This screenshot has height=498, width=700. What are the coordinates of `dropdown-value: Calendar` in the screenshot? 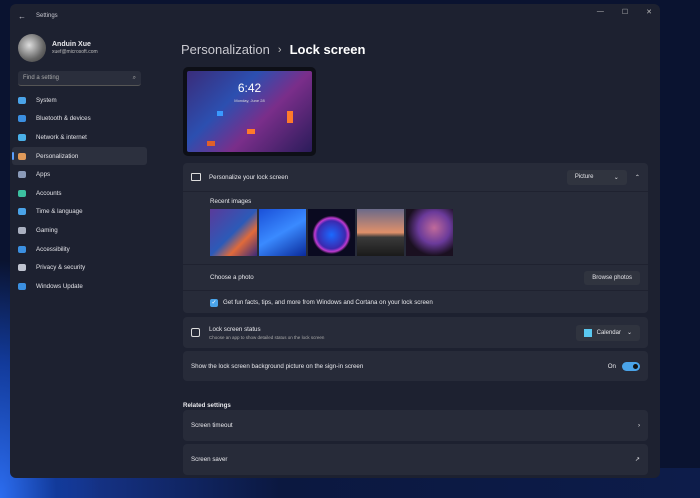 It's located at (608, 332).